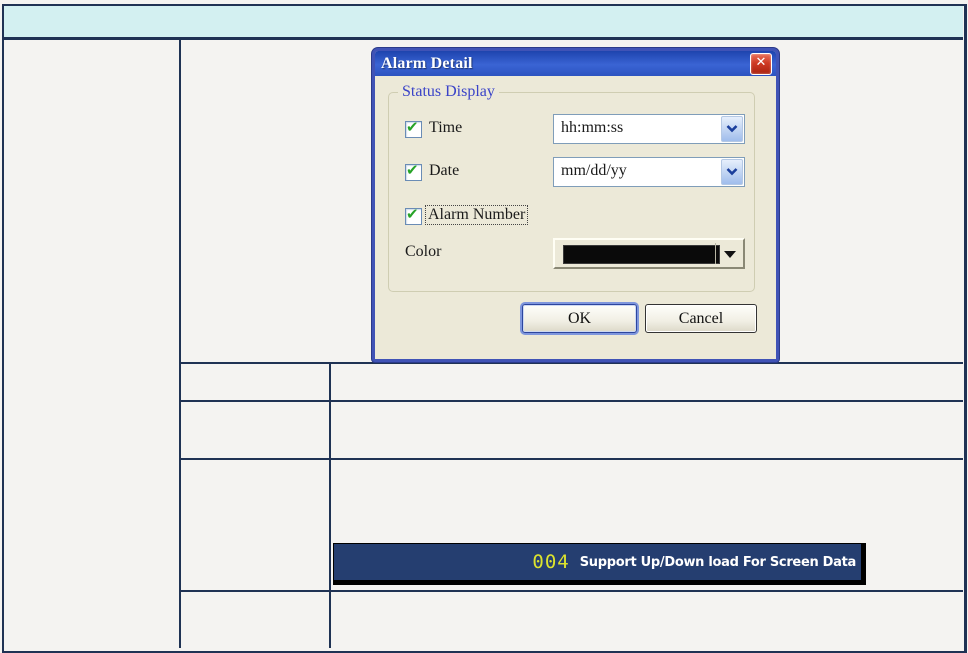 This screenshot has width=968, height=653. What do you see at coordinates (715, 253) in the screenshot?
I see `divider` at bounding box center [715, 253].